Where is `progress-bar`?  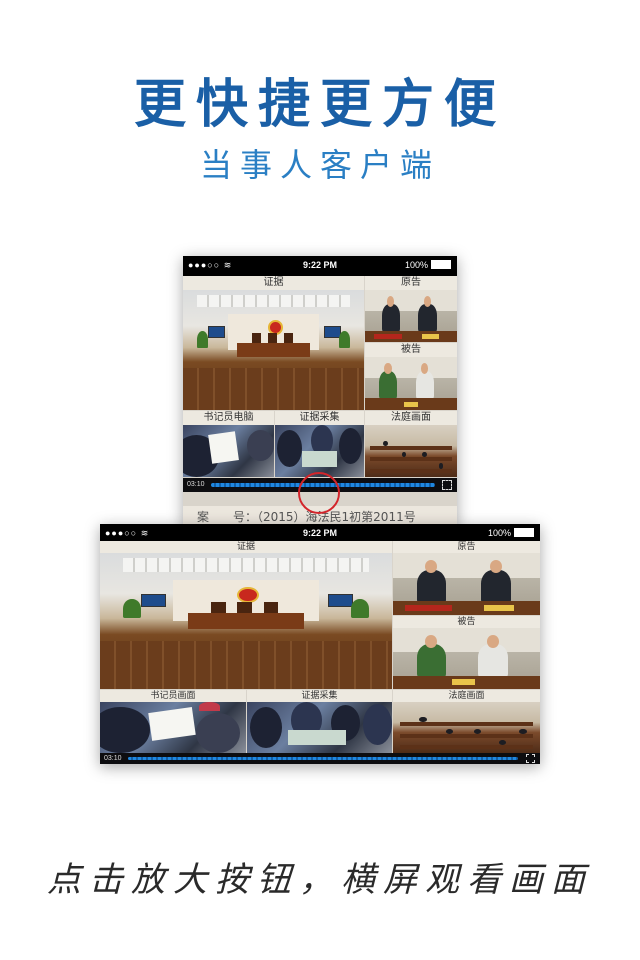 progress-bar is located at coordinates (323, 758).